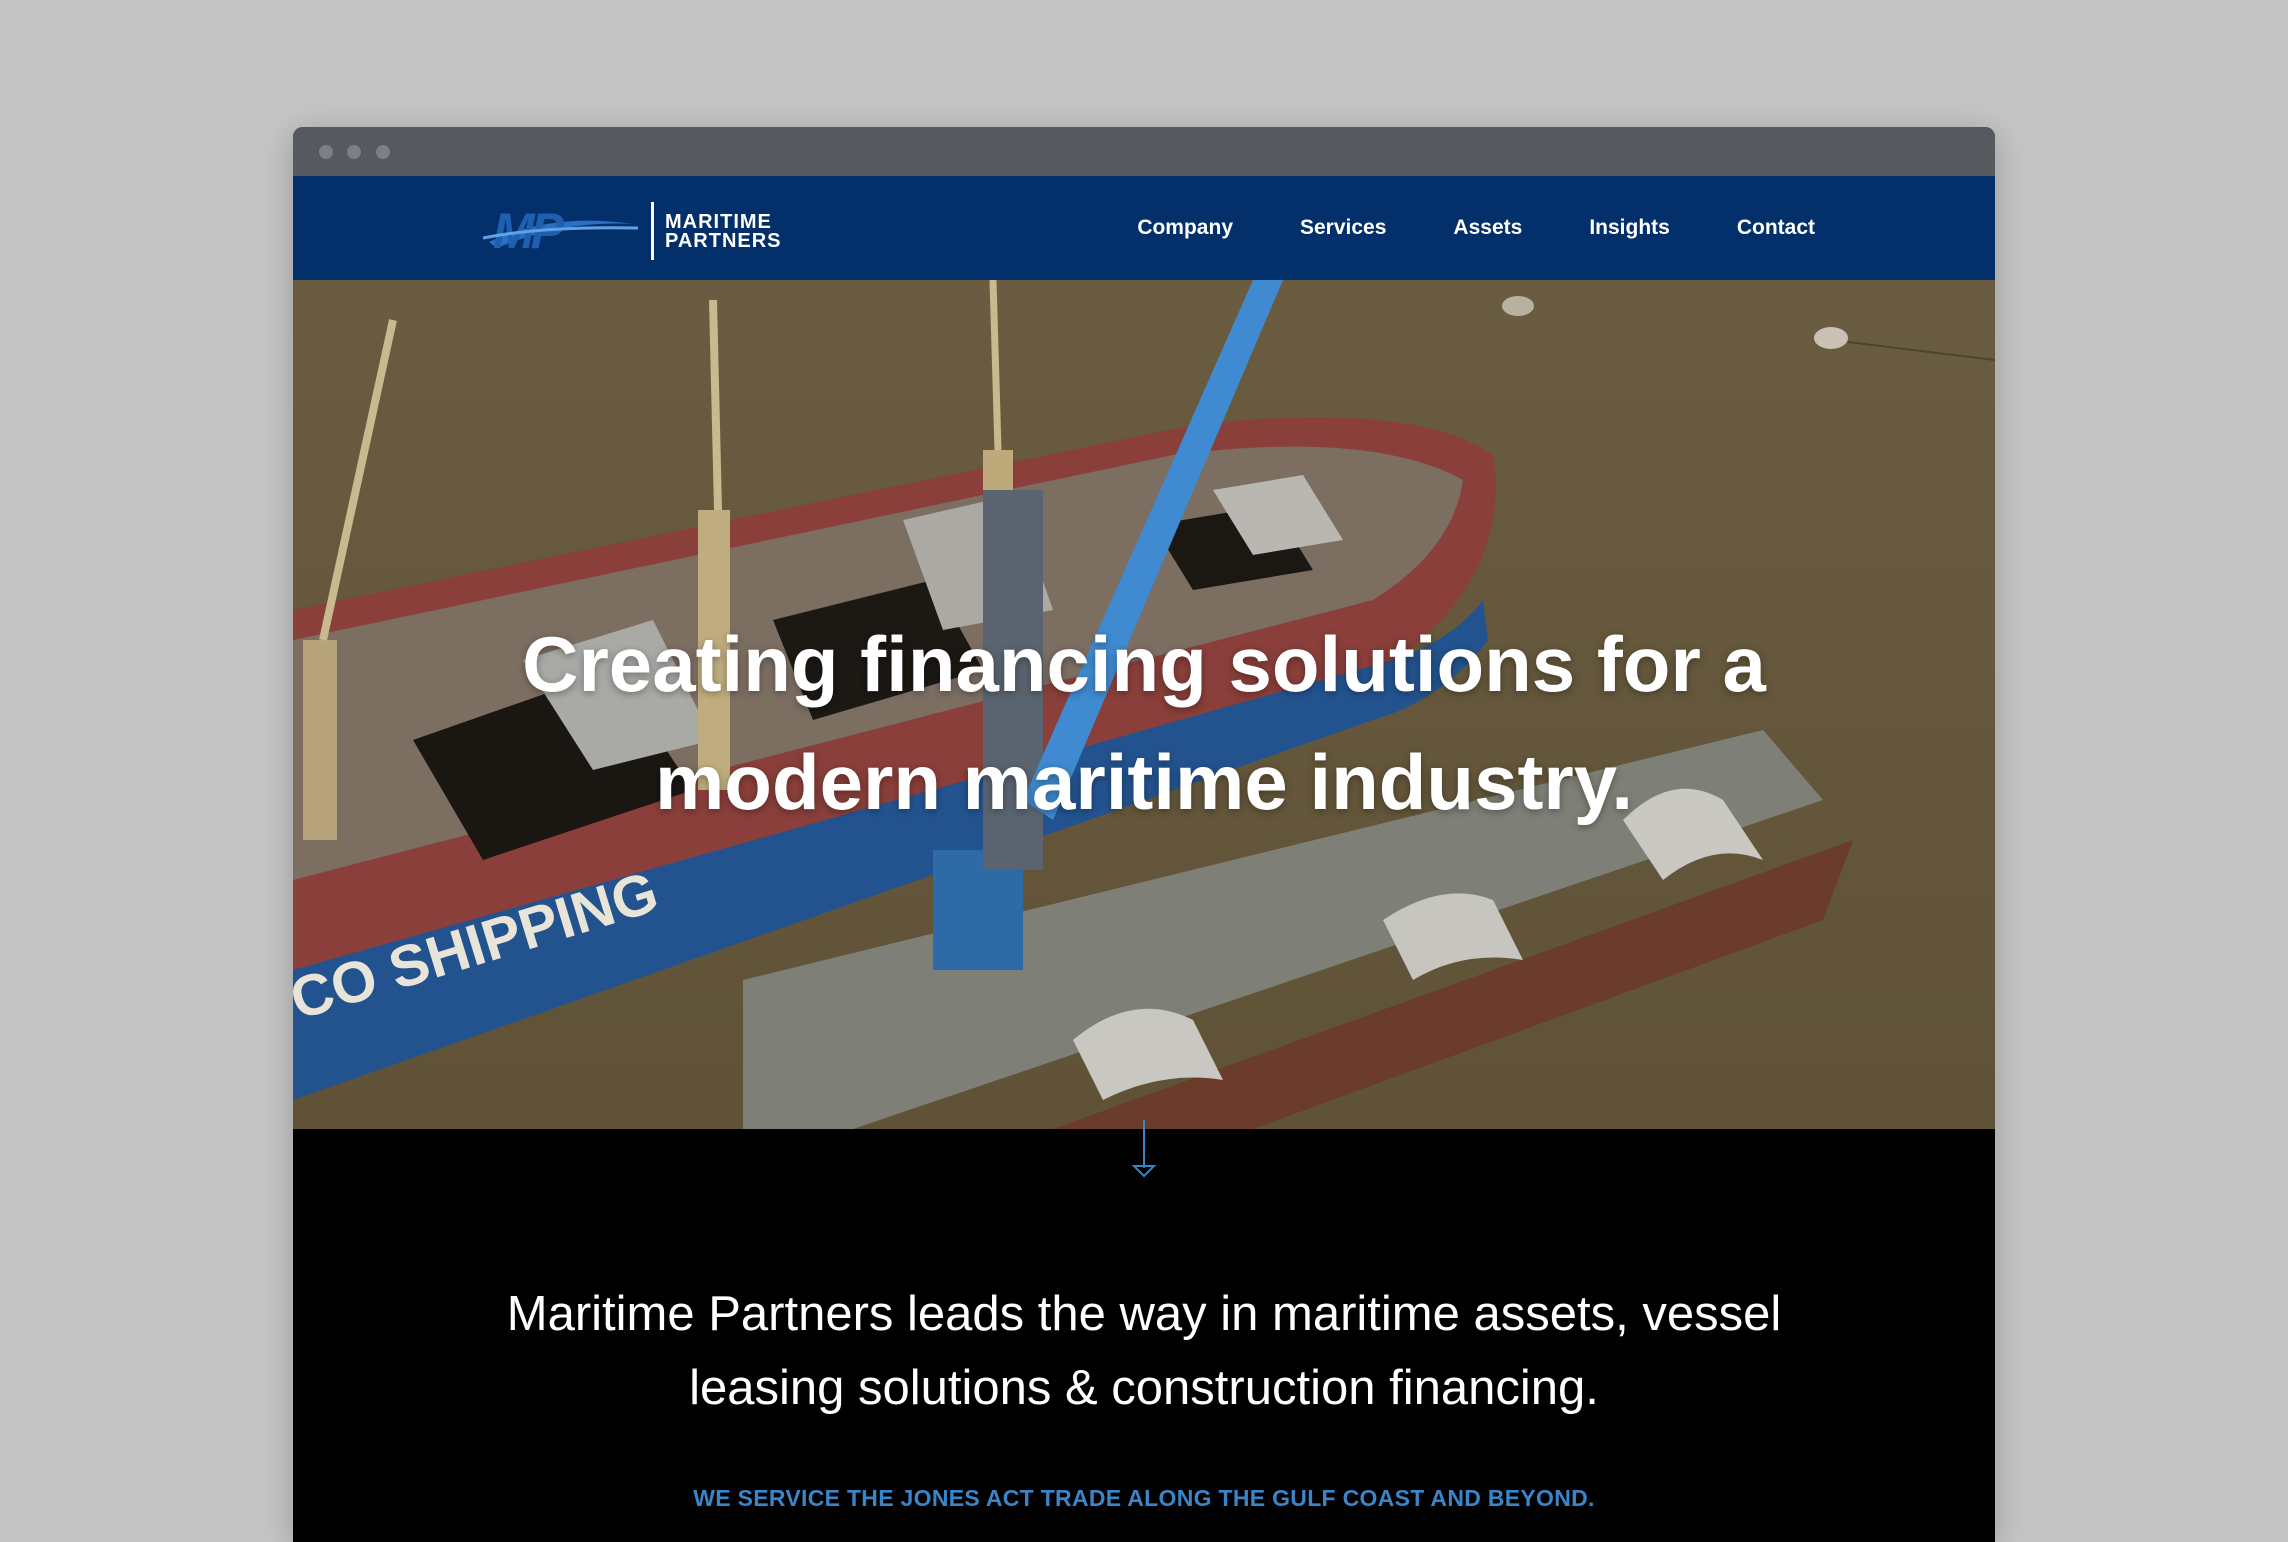 The height and width of the screenshot is (1542, 2288). I want to click on site-logo: MP MARITIME PARTNERS, so click(648, 230).